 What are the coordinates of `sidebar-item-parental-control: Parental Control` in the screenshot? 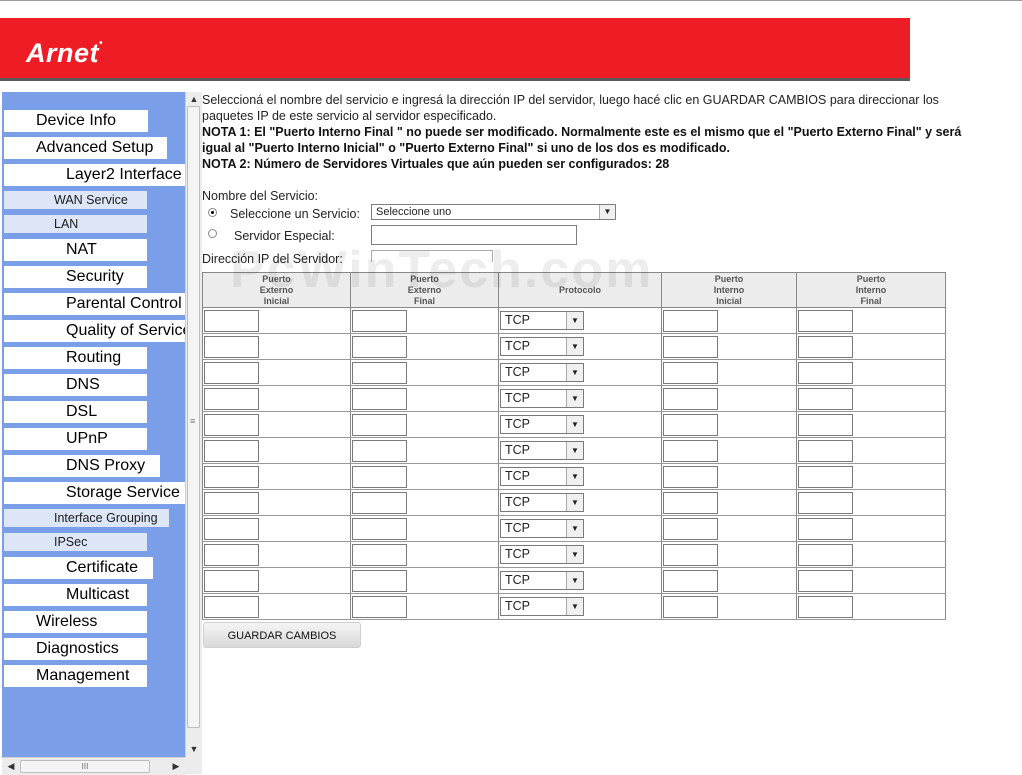 It's located at (94, 304).